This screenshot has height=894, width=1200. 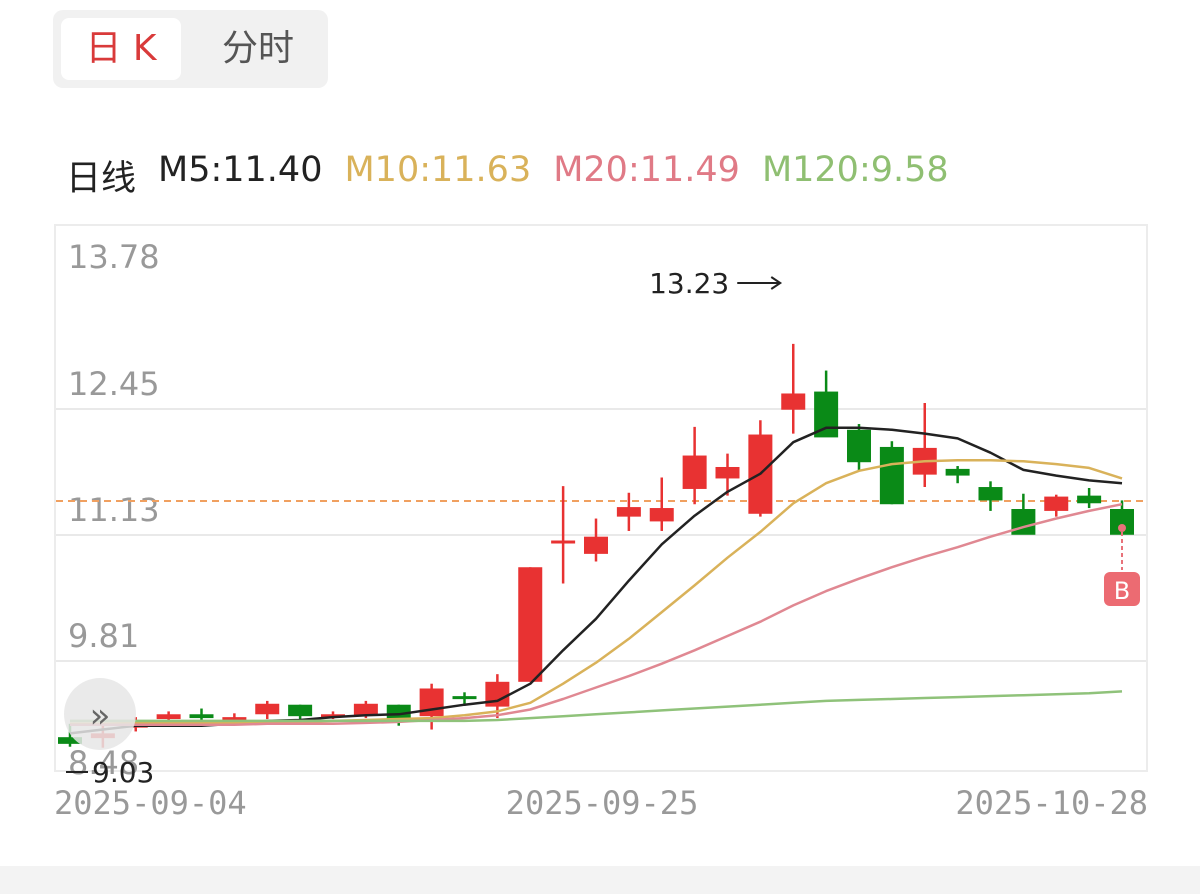 I want to click on buy-marker-label: B, so click(x=1122, y=591).